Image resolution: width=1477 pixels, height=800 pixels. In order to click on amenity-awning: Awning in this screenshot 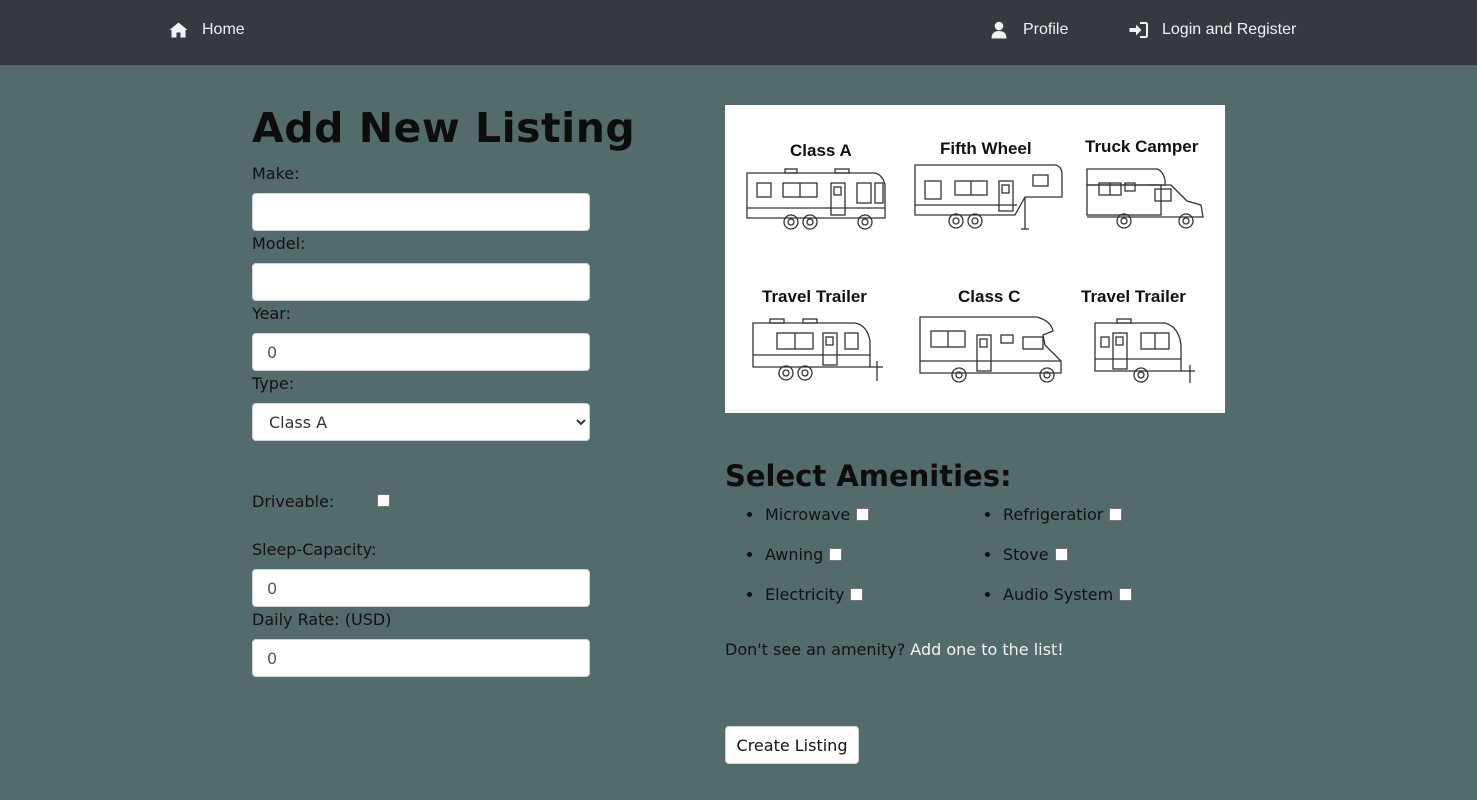, I will do `click(795, 554)`.